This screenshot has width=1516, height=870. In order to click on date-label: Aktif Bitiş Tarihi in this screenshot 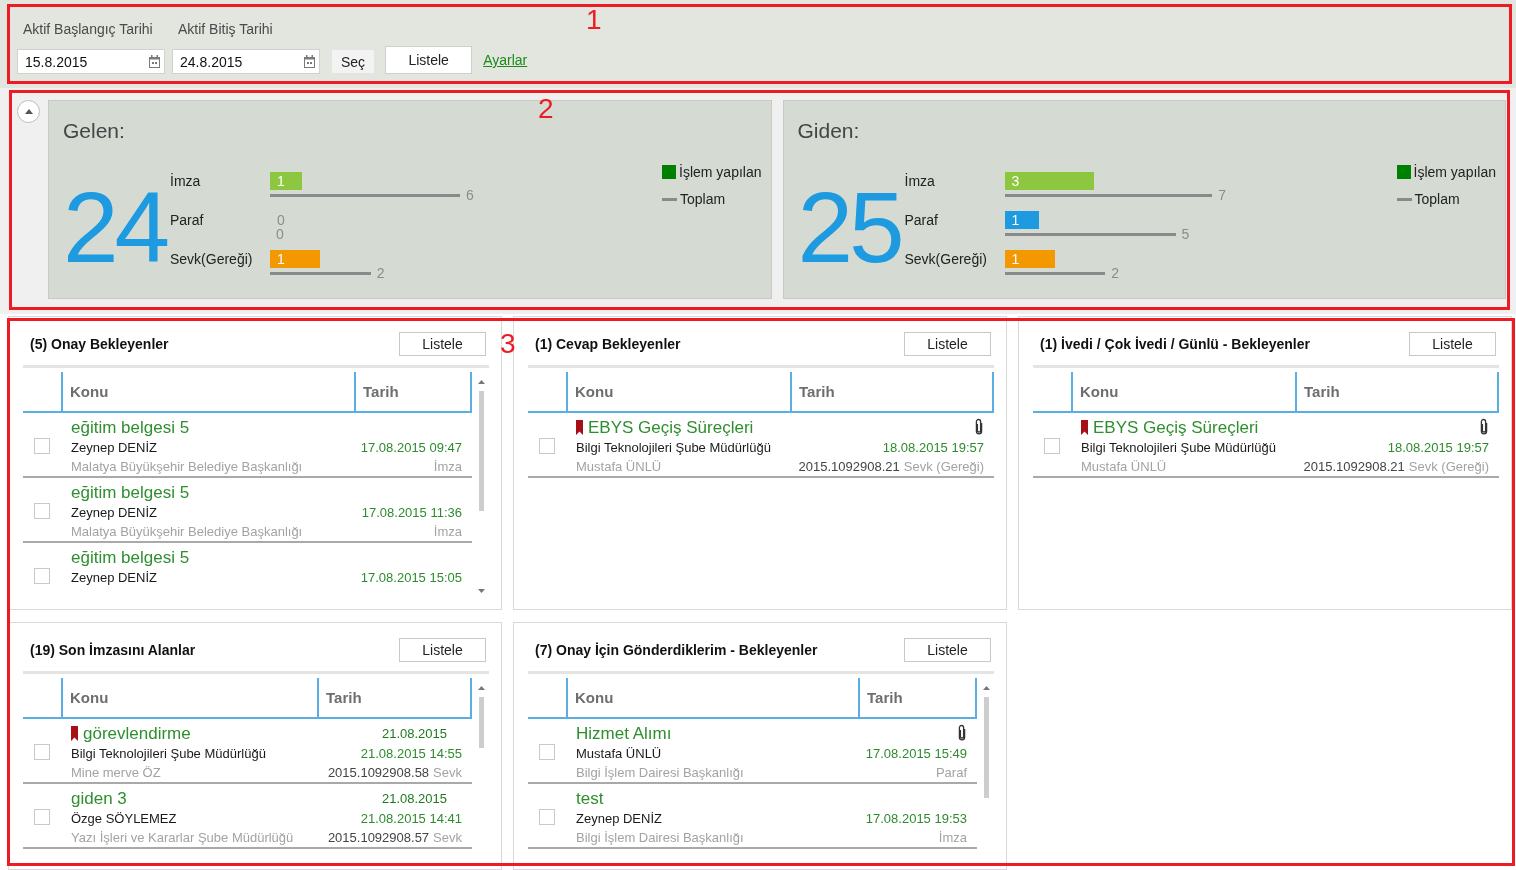, I will do `click(225, 29)`.